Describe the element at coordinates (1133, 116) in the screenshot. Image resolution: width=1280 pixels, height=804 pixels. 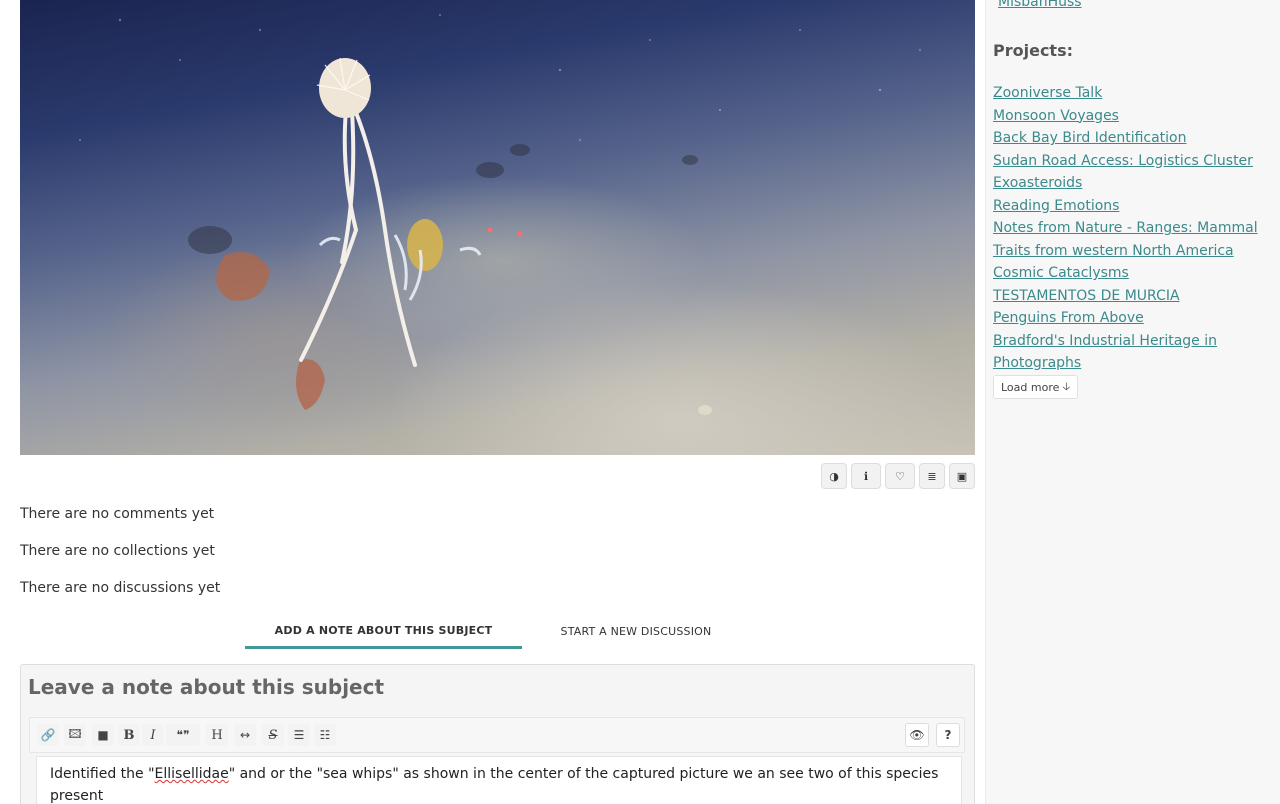
I see `list-item: Monsoon Voyages` at that location.